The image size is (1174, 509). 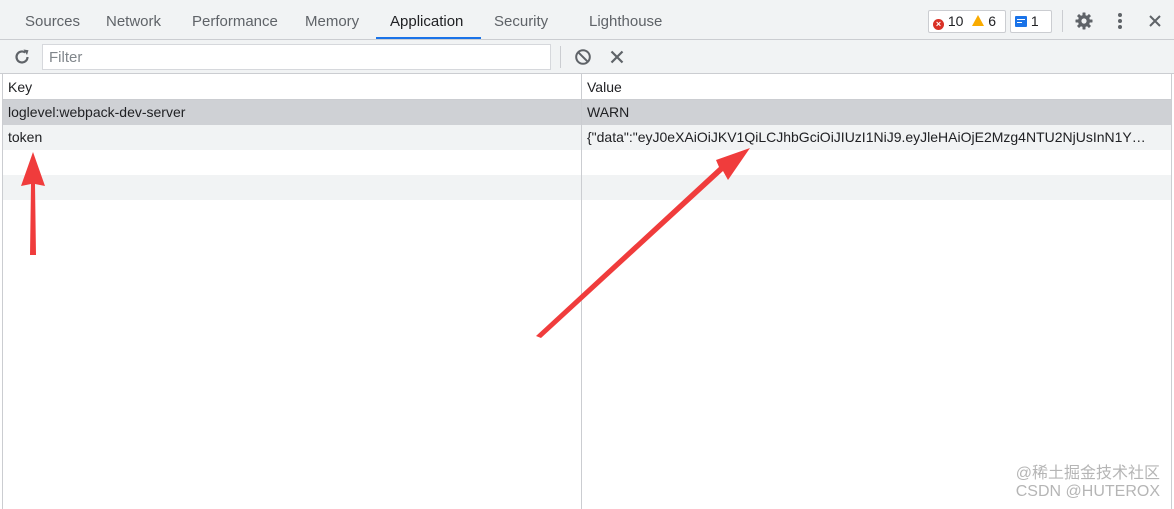 I want to click on close-icon, so click(x=1155, y=21).